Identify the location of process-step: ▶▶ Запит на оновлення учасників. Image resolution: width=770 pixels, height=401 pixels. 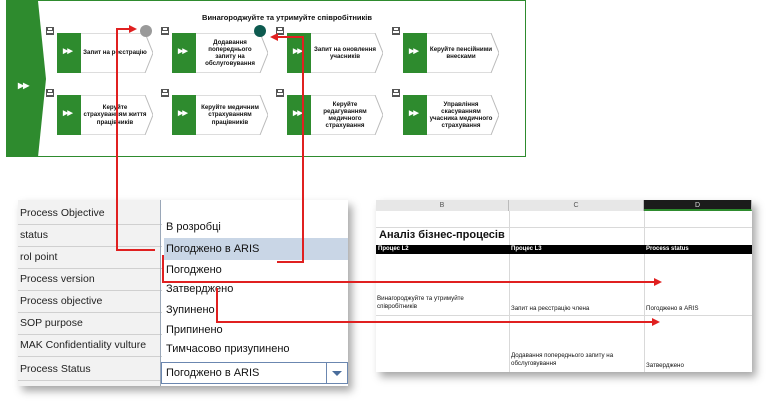
(329, 50).